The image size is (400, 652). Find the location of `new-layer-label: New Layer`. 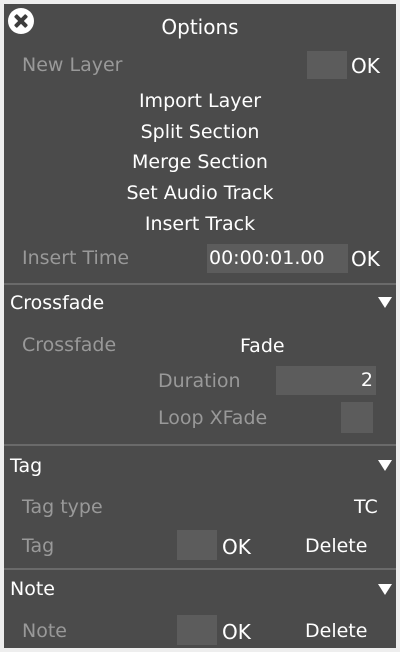

new-layer-label: New Layer is located at coordinates (72, 65).